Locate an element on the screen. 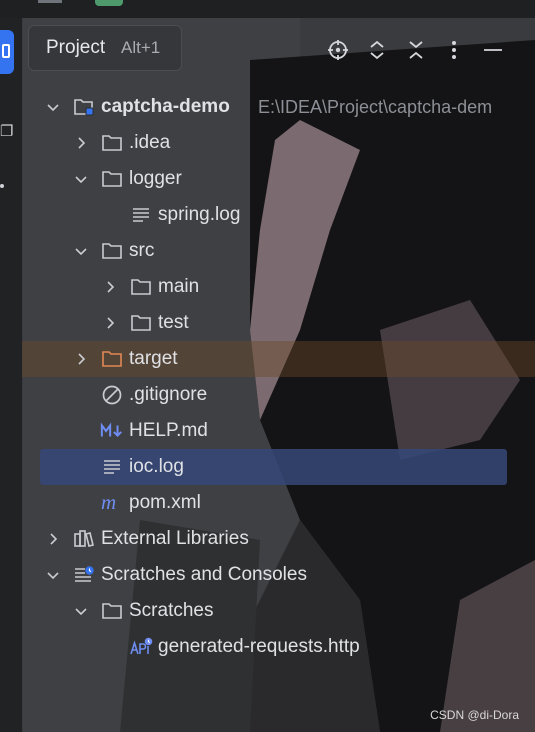  tree-item-label: main is located at coordinates (179, 286).